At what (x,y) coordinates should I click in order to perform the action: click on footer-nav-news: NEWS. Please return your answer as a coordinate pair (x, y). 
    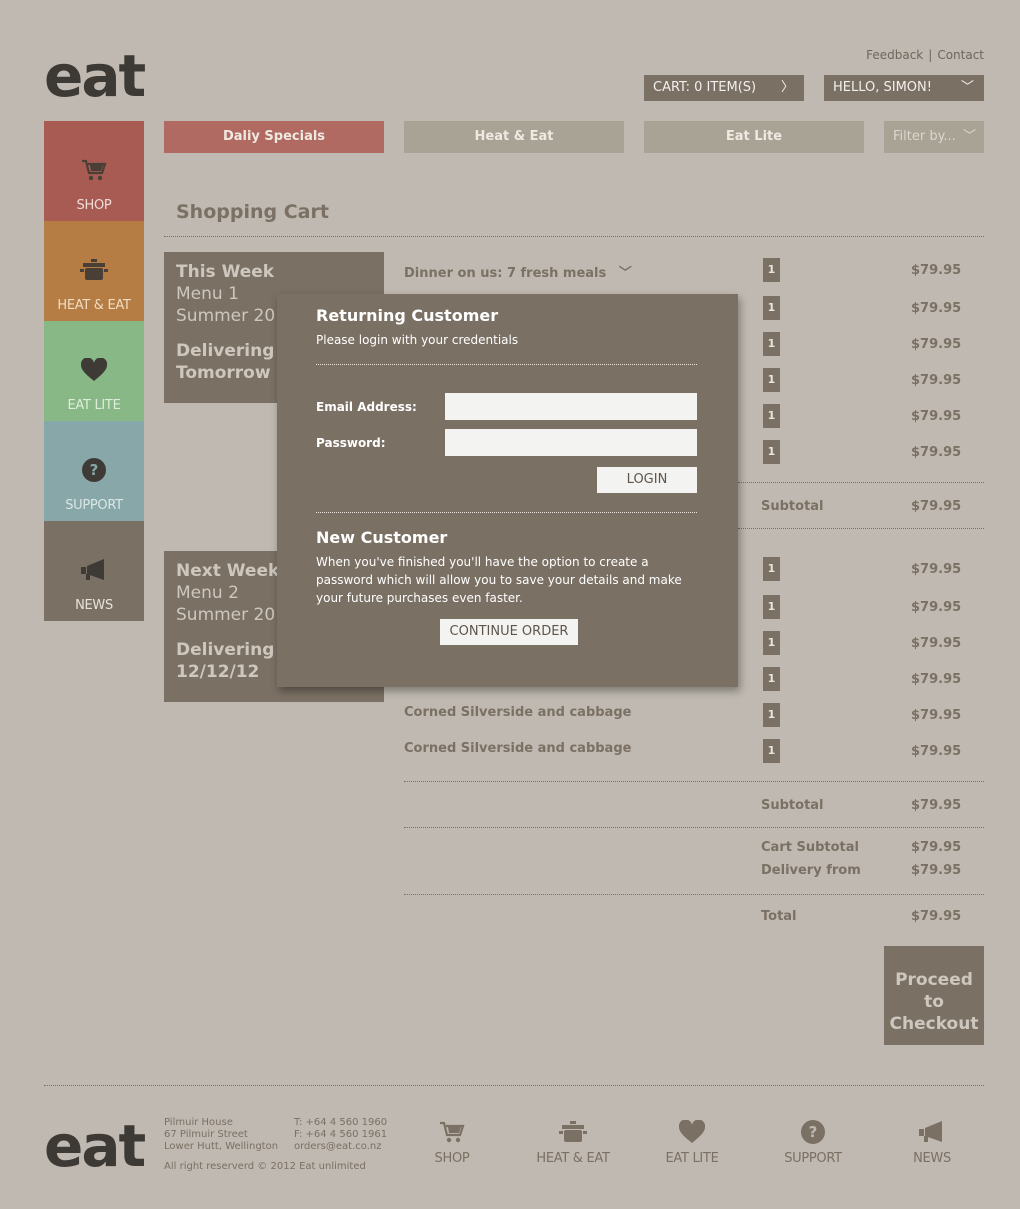
    Looking at the image, I should click on (932, 1141).